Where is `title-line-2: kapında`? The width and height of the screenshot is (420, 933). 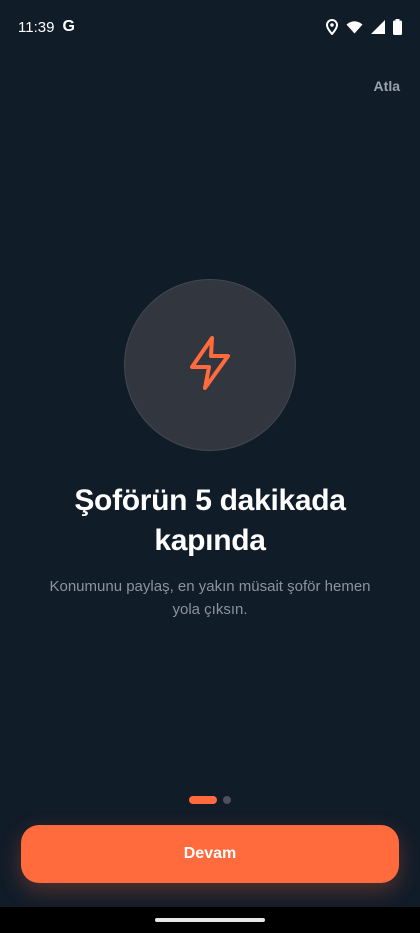 title-line-2: kapında is located at coordinates (210, 540).